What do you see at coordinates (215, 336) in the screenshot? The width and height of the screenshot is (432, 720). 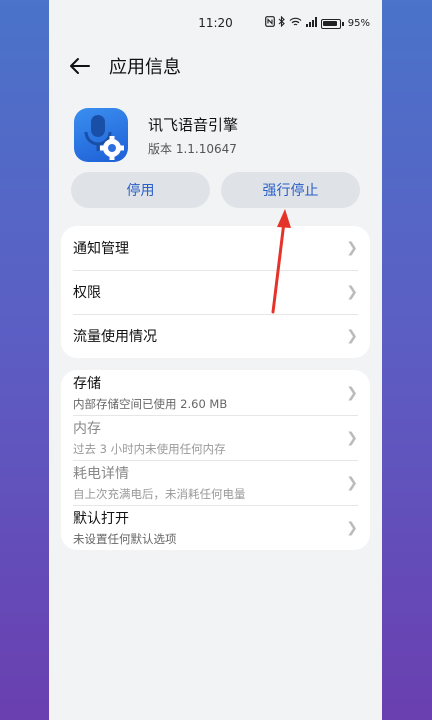 I see `data-usage-row: 流量使用情况 ❯` at bounding box center [215, 336].